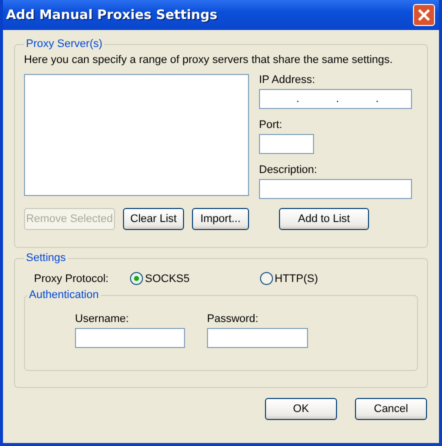  I want to click on field-label: Description:, so click(288, 170).